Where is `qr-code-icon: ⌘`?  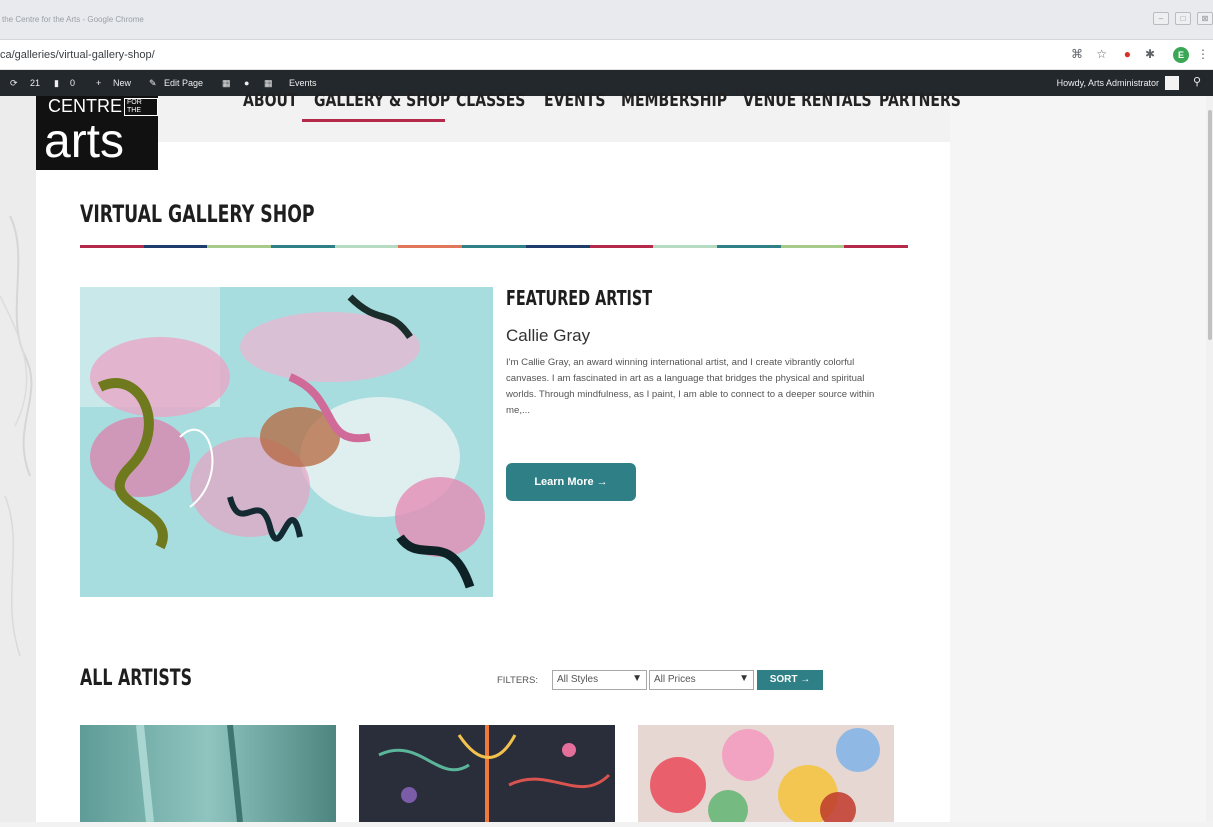 qr-code-icon: ⌘ is located at coordinates (1077, 54).